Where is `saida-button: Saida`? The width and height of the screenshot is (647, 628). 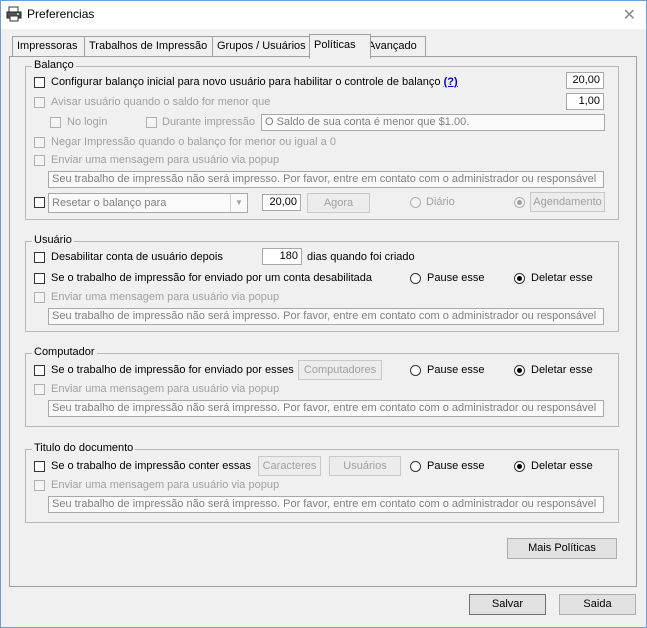 saida-button: Saida is located at coordinates (597, 604).